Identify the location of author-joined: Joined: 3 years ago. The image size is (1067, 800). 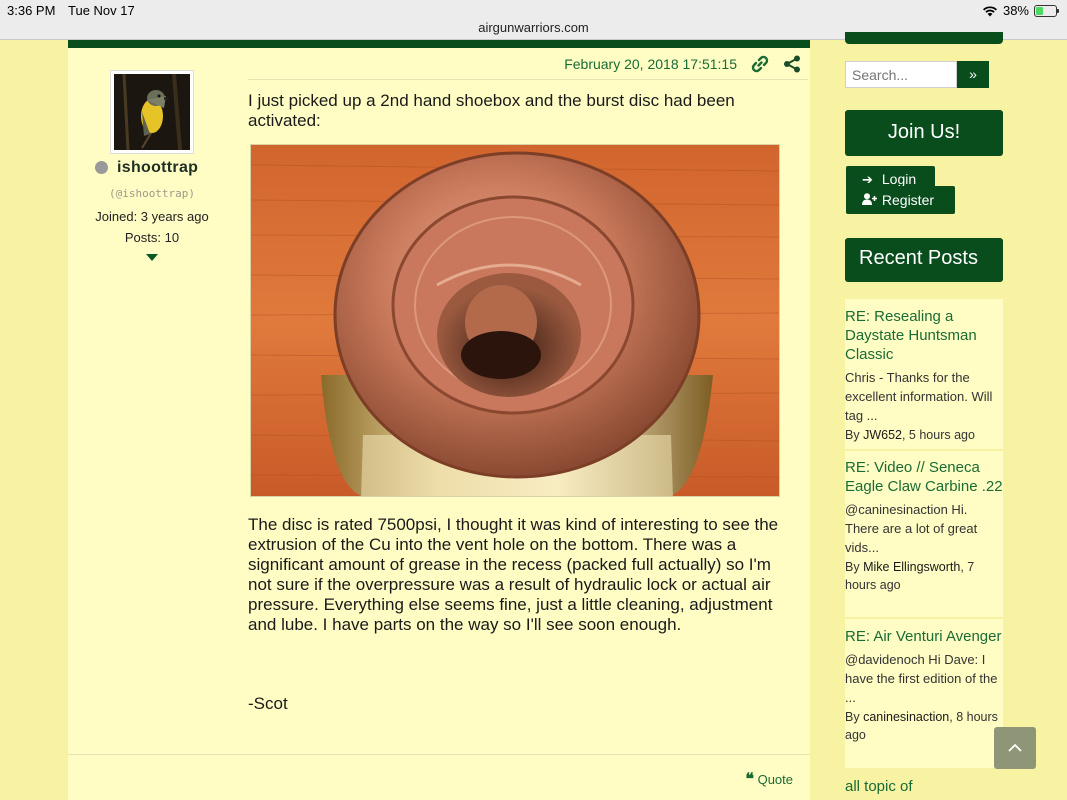
(152, 216).